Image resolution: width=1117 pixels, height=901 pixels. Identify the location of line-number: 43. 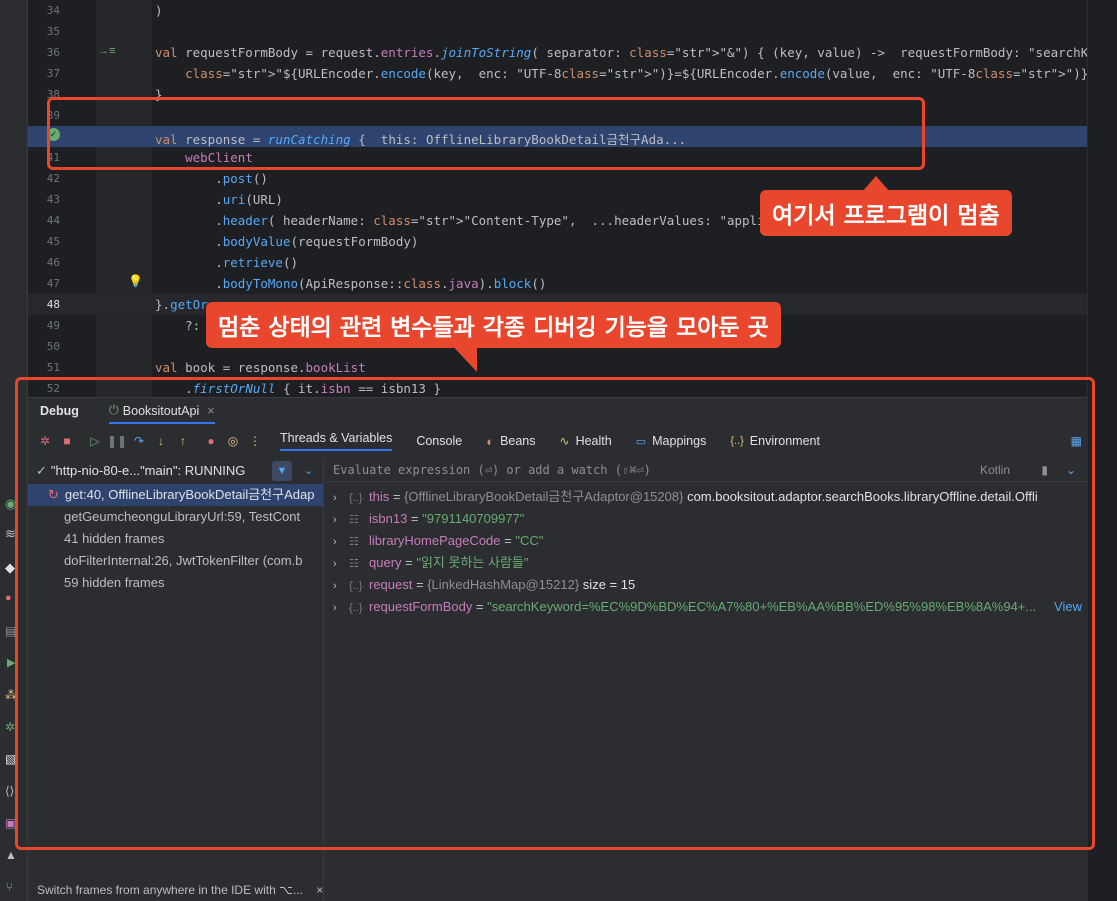
(53, 199).